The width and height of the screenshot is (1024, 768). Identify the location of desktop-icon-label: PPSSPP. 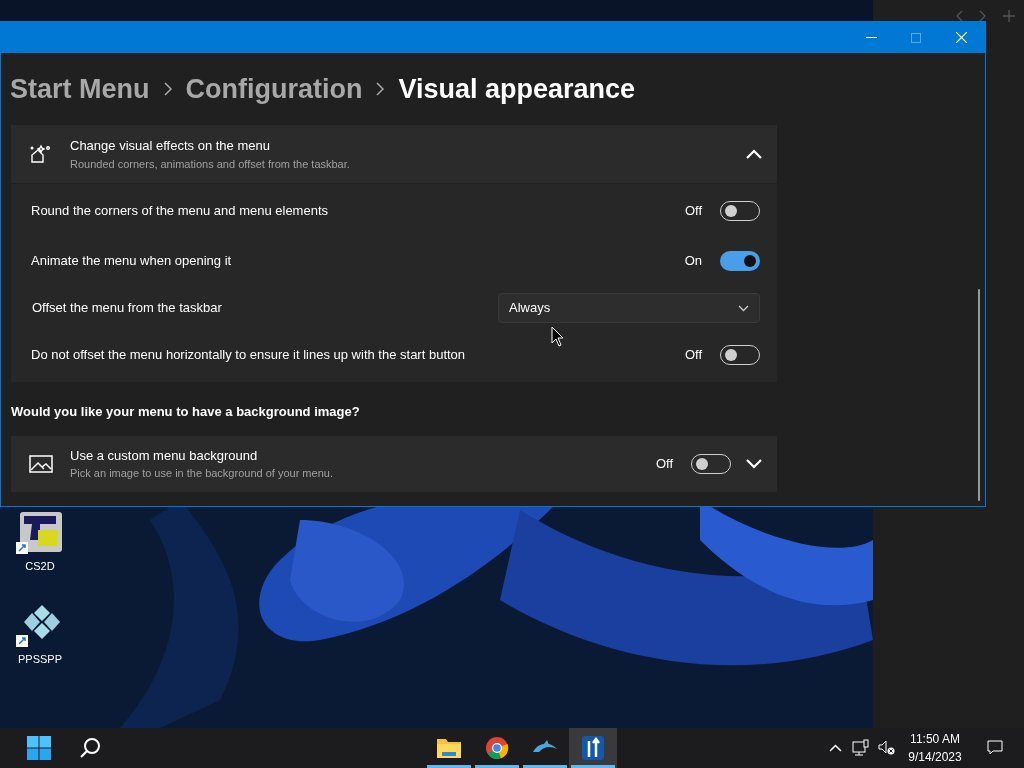
(40, 659).